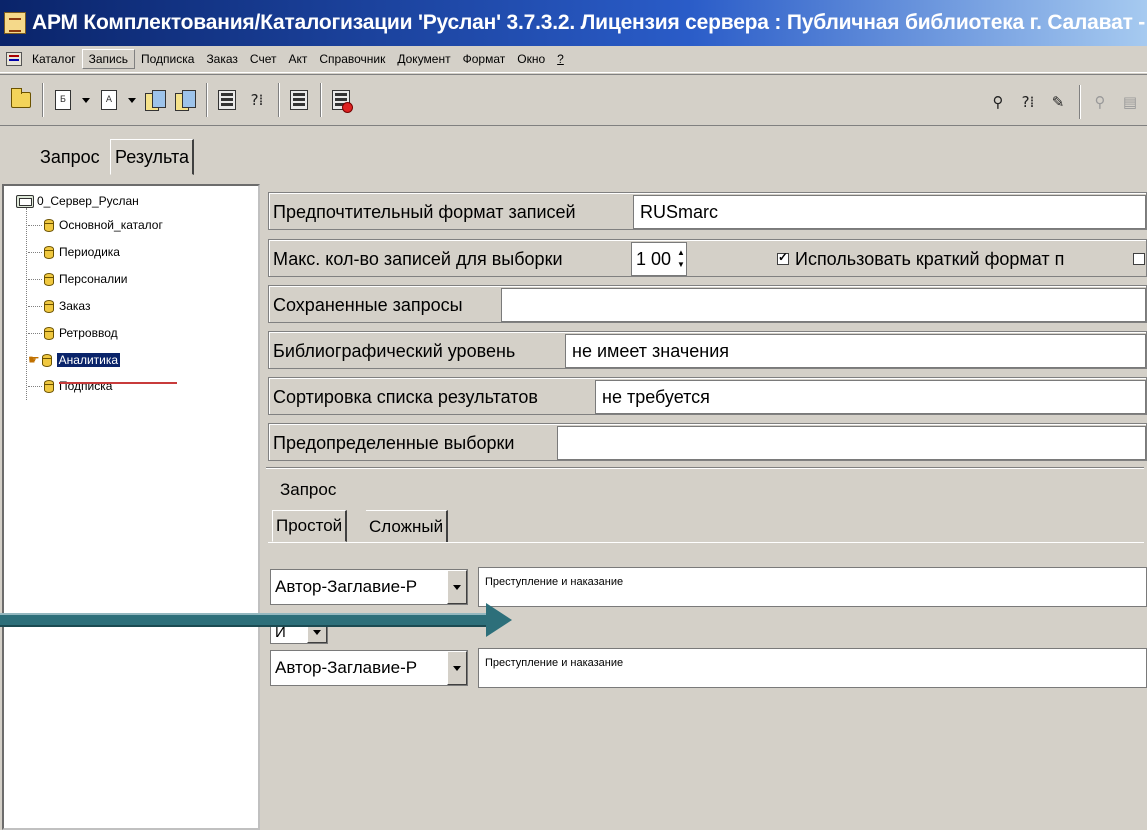 The image size is (1147, 830). I want to click on predefined-combo, so click(851, 443).